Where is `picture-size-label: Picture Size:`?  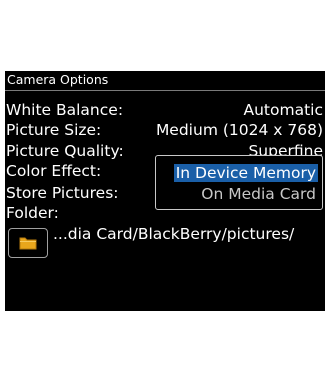
picture-size-label: Picture Size: is located at coordinates (54, 130).